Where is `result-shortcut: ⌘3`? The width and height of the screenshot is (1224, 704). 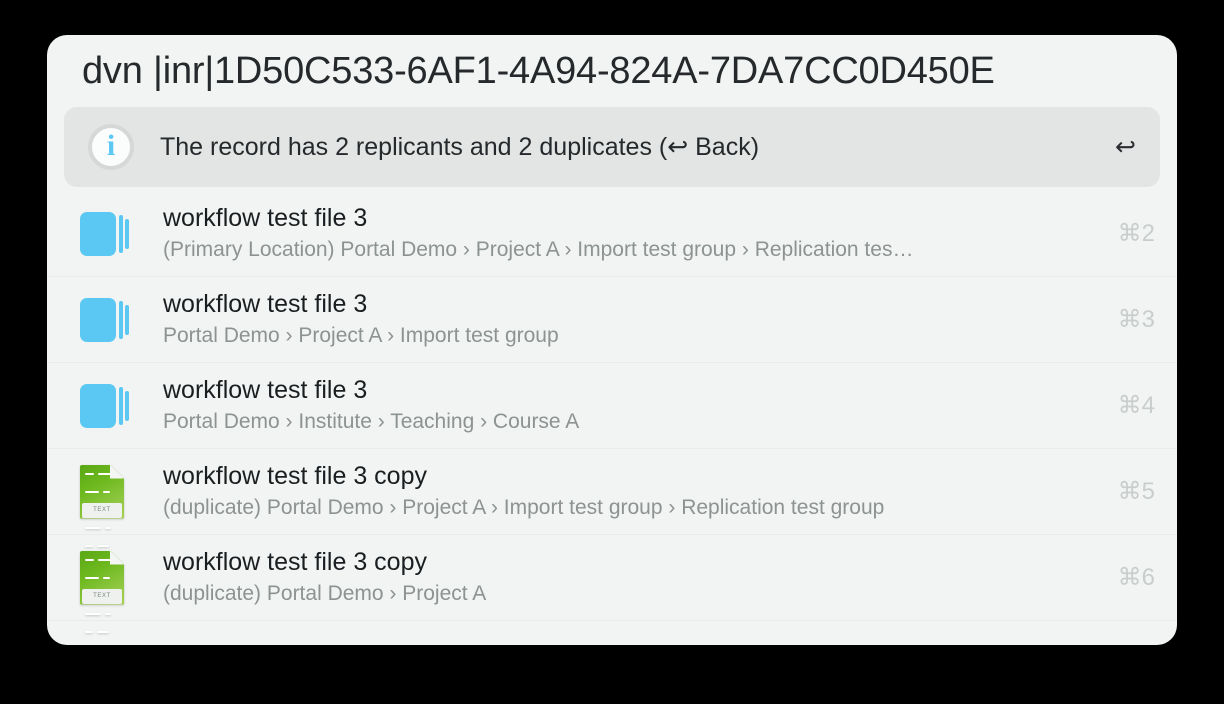
result-shortcut: ⌘3 is located at coordinates (1136, 319).